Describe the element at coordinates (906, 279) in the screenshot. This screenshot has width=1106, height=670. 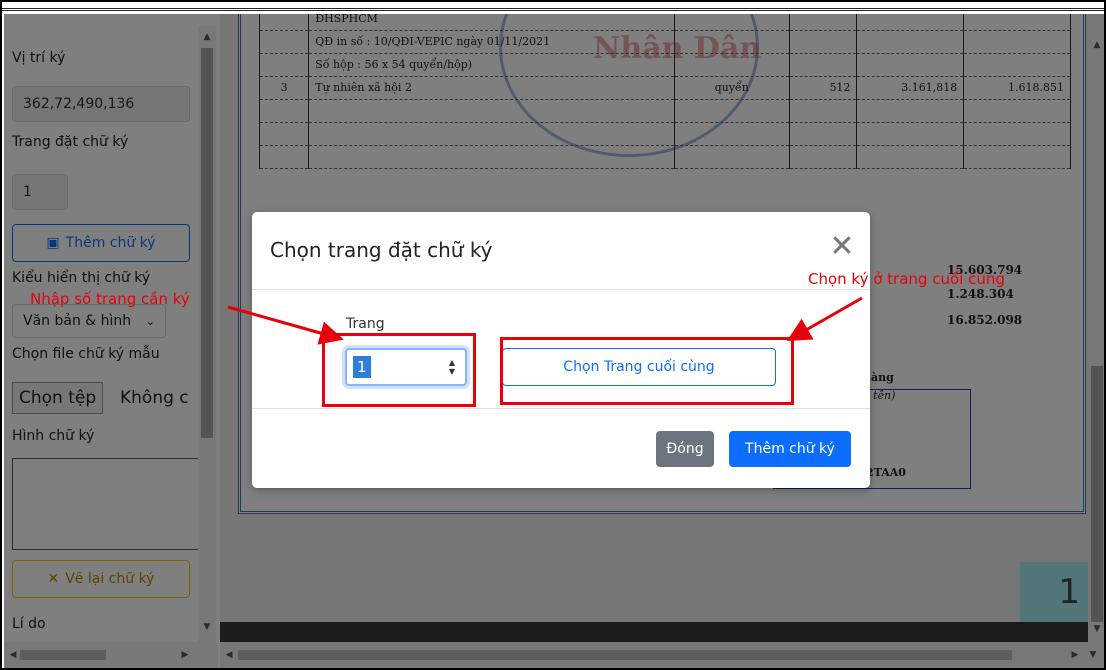
I see `right-annotation-text: Chọn ký ở trang cuối cùng` at that location.